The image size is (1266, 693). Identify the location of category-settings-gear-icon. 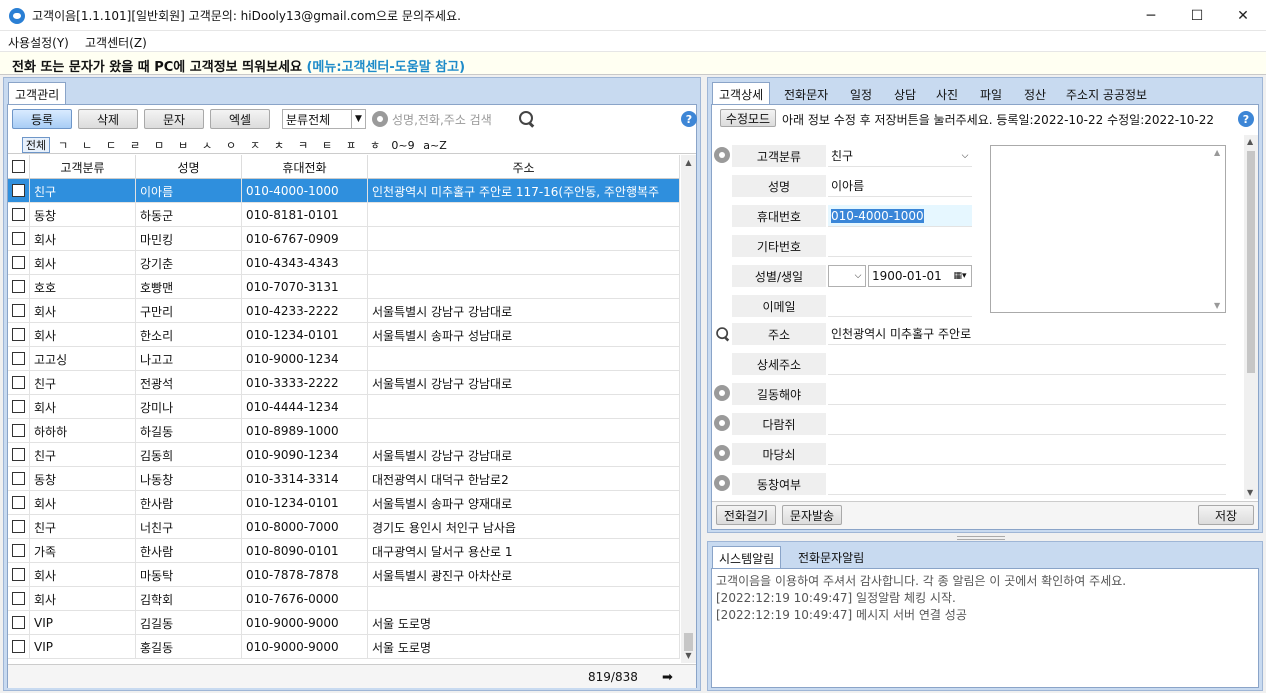
(380, 119).